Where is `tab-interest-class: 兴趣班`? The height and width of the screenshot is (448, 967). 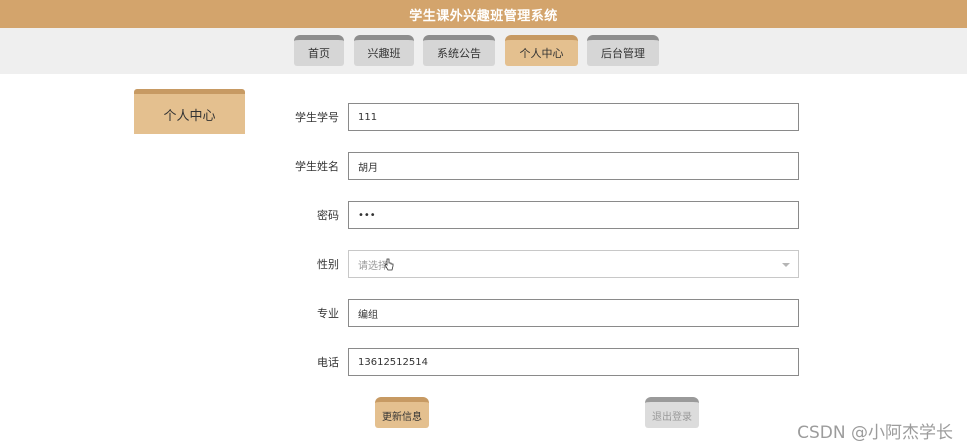 tab-interest-class: 兴趣班 is located at coordinates (384, 50).